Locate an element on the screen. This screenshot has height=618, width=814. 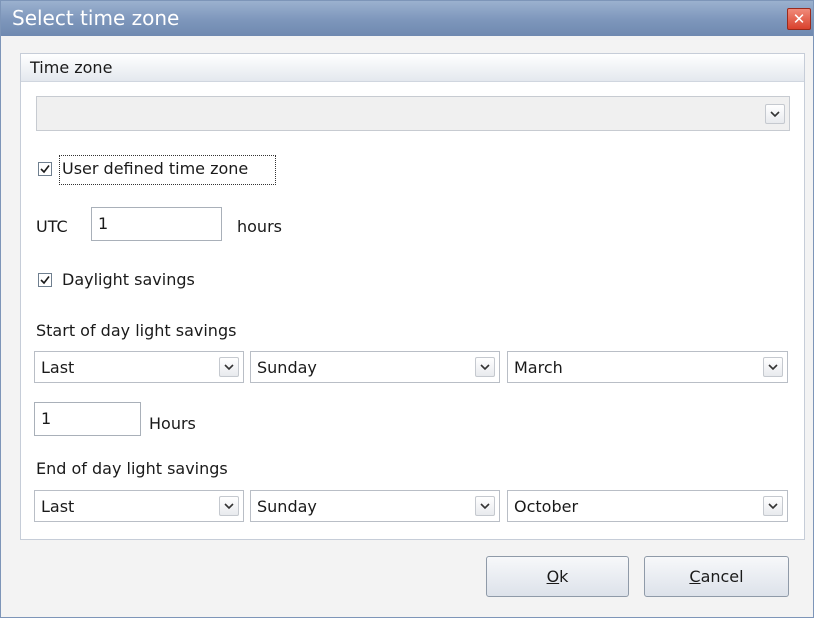
ok-label: k is located at coordinates (564, 576).